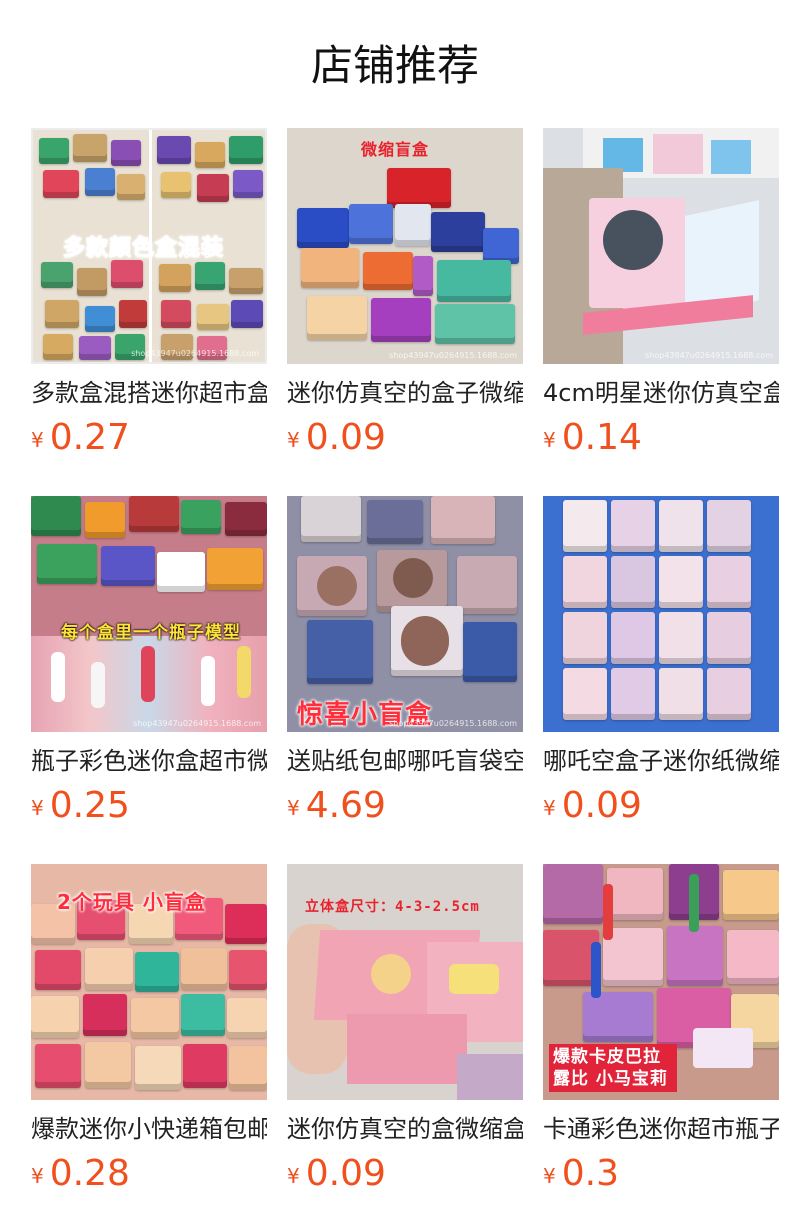  I want to click on product-price: ¥0.3, so click(581, 1174).